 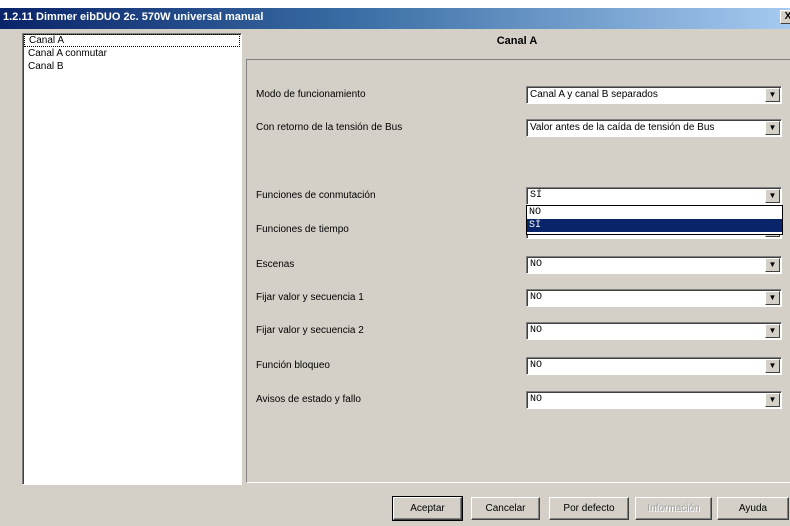 I want to click on select-funciones-conmutacion: SÍ ▼, so click(x=654, y=196).